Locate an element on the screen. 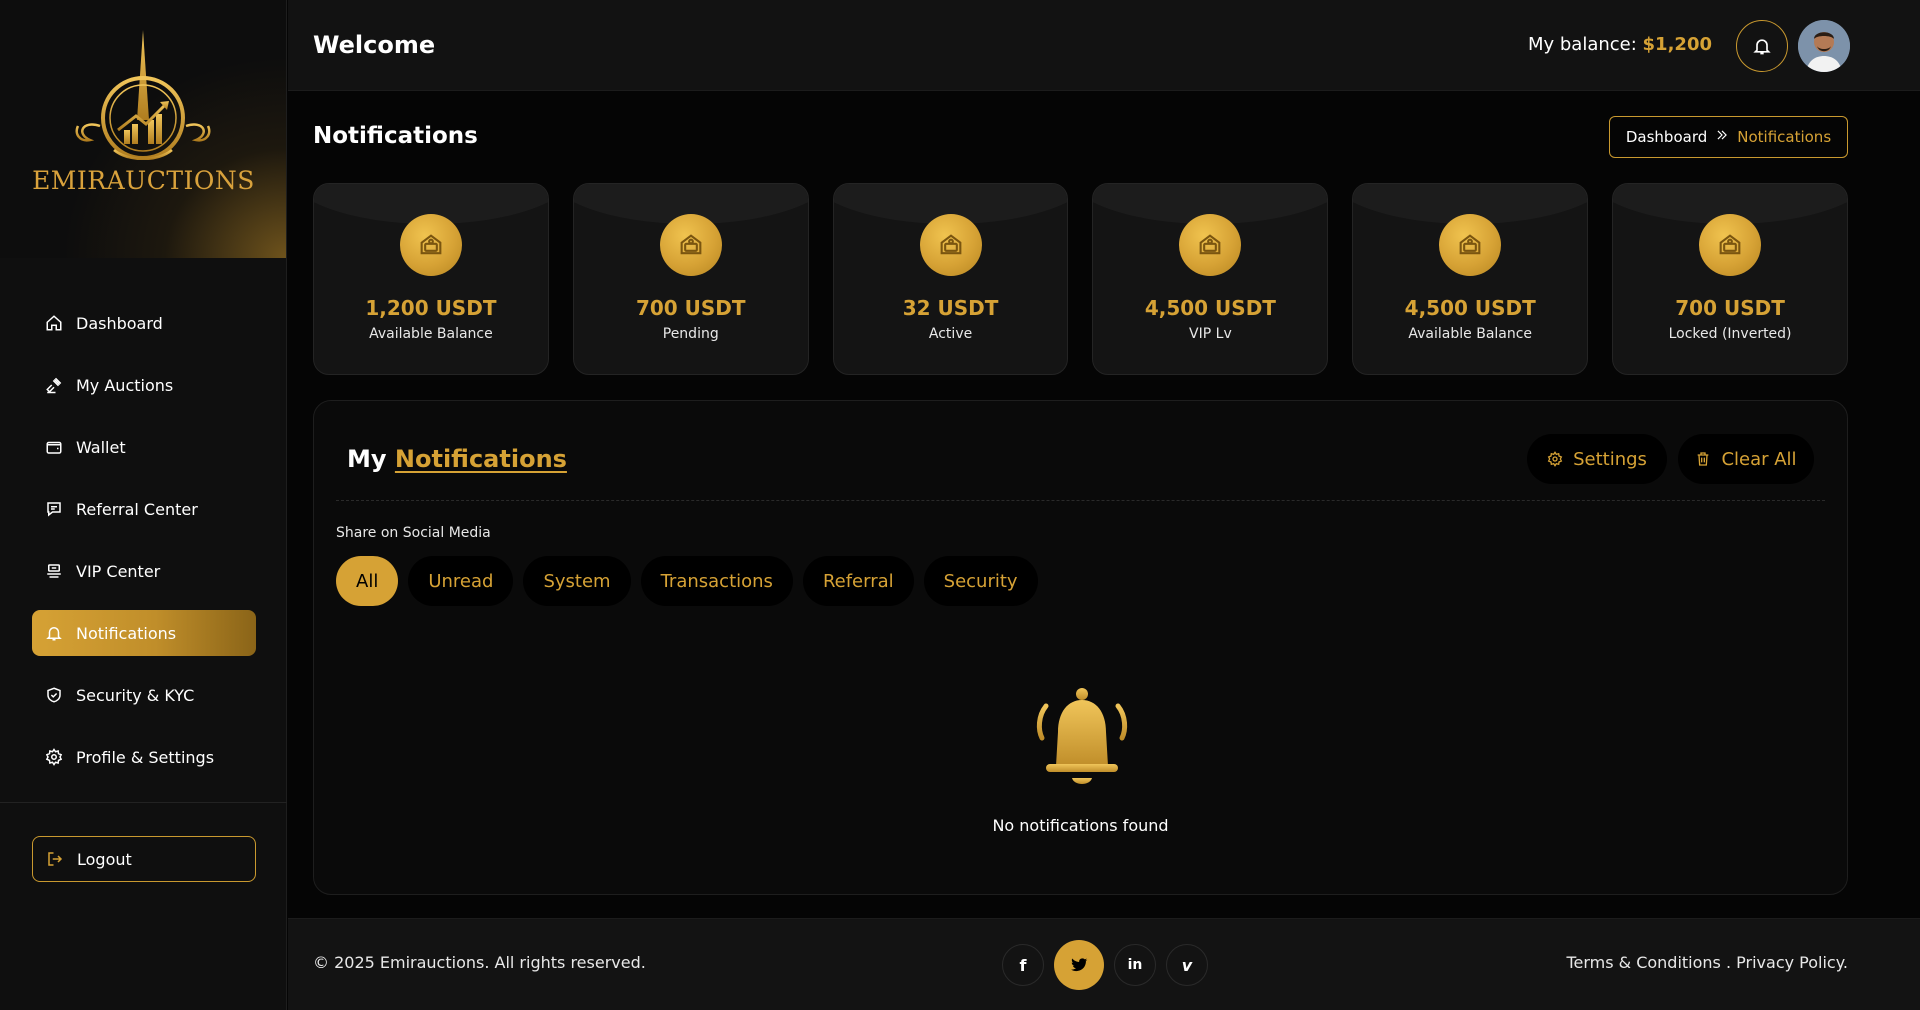 Image resolution: width=1920 pixels, height=1010 pixels. top-header: Welcome My balance: $1,200 is located at coordinates (1104, 45).